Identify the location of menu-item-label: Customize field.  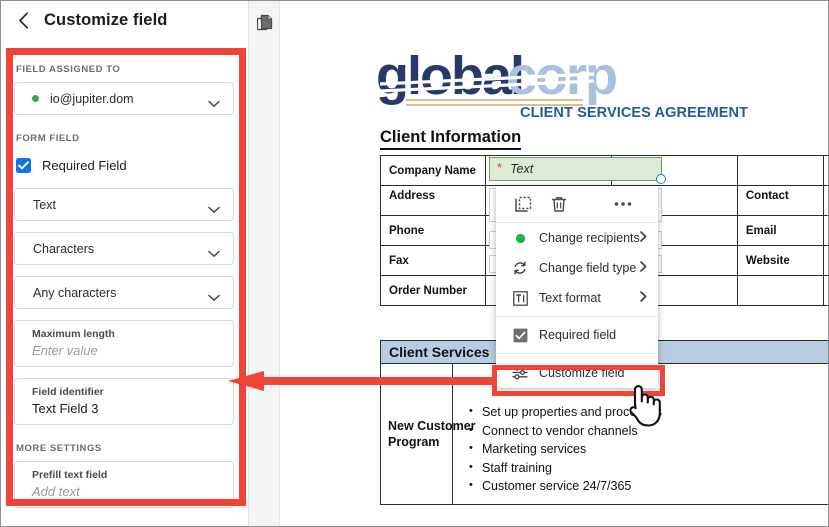
(582, 372).